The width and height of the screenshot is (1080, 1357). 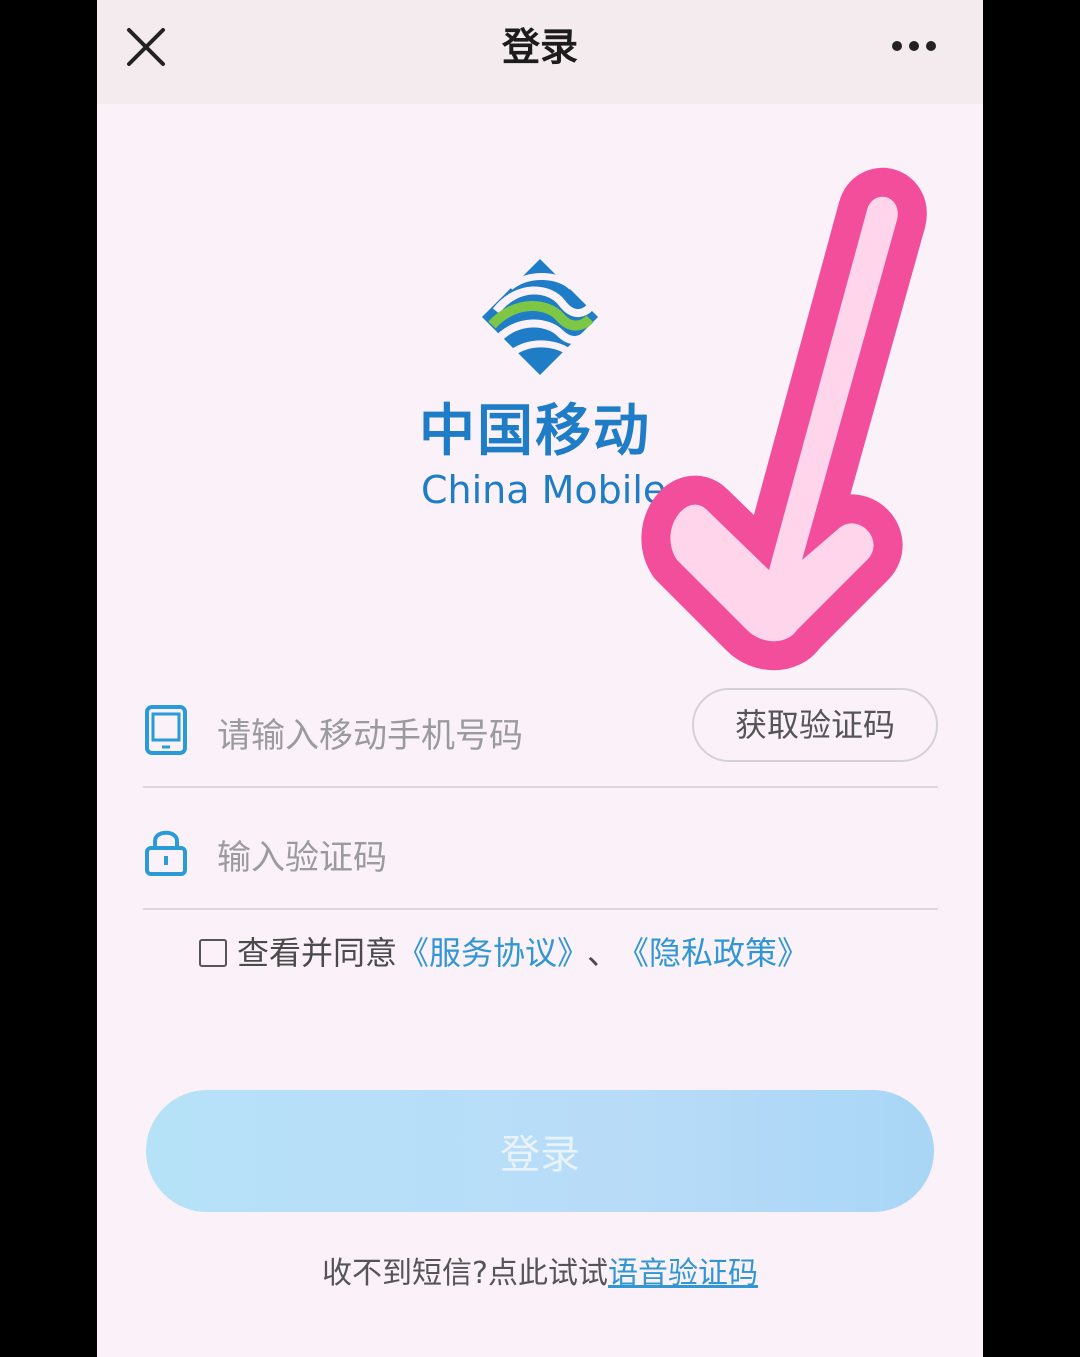 I want to click on china-mobile-logo-icon, so click(x=540, y=317).